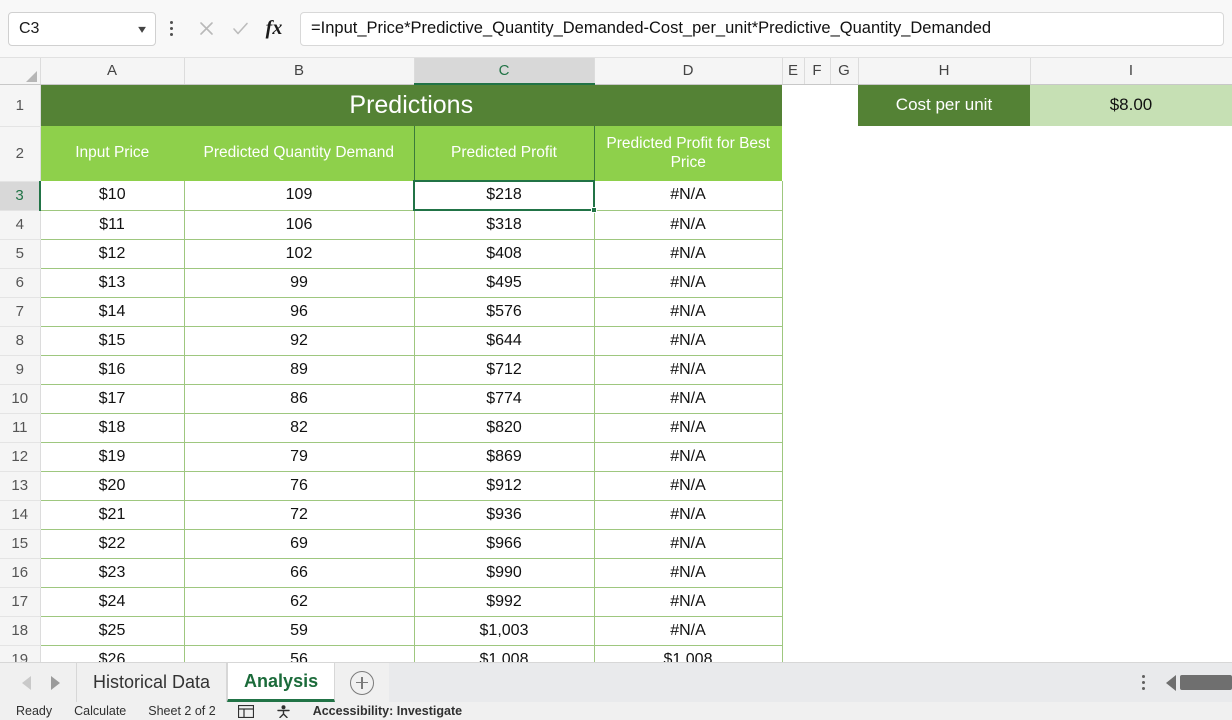  What do you see at coordinates (844, 71) in the screenshot?
I see `column-header-g: G` at bounding box center [844, 71].